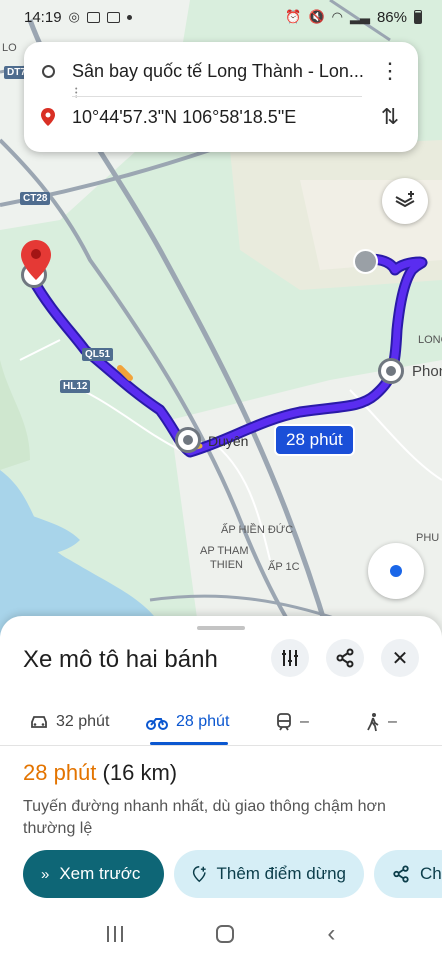 The image size is (442, 960). I want to click on action-chips: » Xem trước Thêm điểm dừng Chi, so click(221, 875).